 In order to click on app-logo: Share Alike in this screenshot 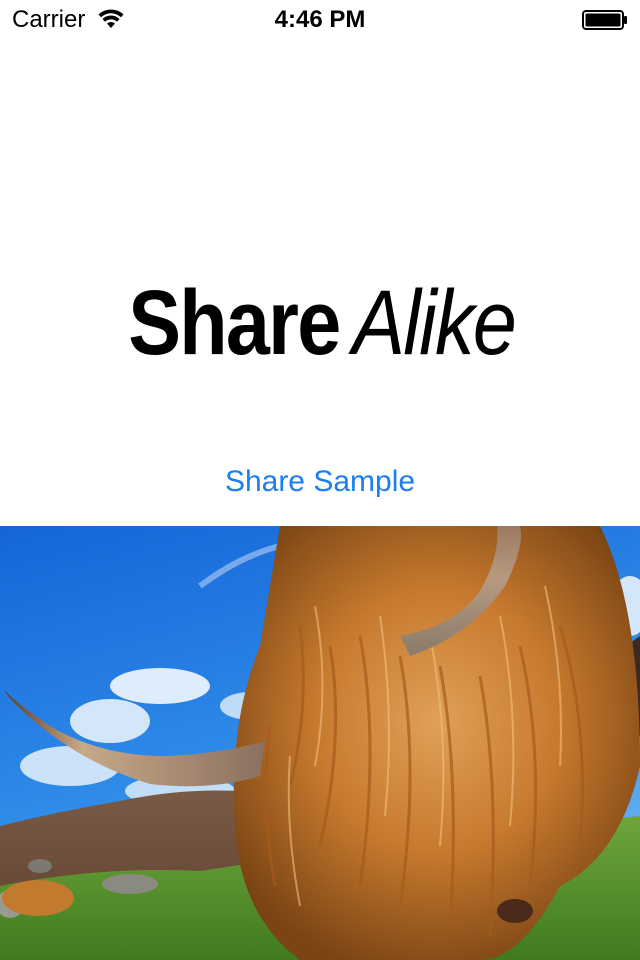, I will do `click(320, 323)`.